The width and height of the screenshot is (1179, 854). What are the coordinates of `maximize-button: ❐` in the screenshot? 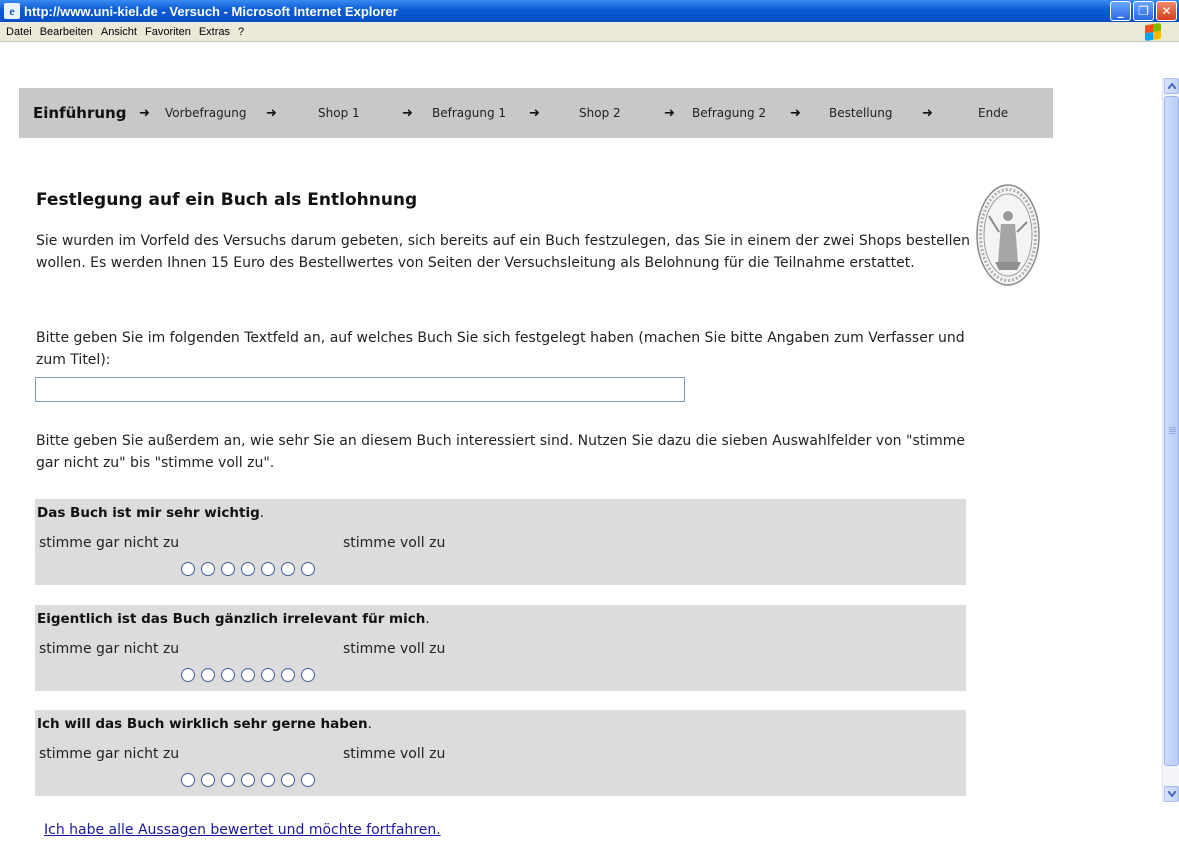 It's located at (1143, 11).